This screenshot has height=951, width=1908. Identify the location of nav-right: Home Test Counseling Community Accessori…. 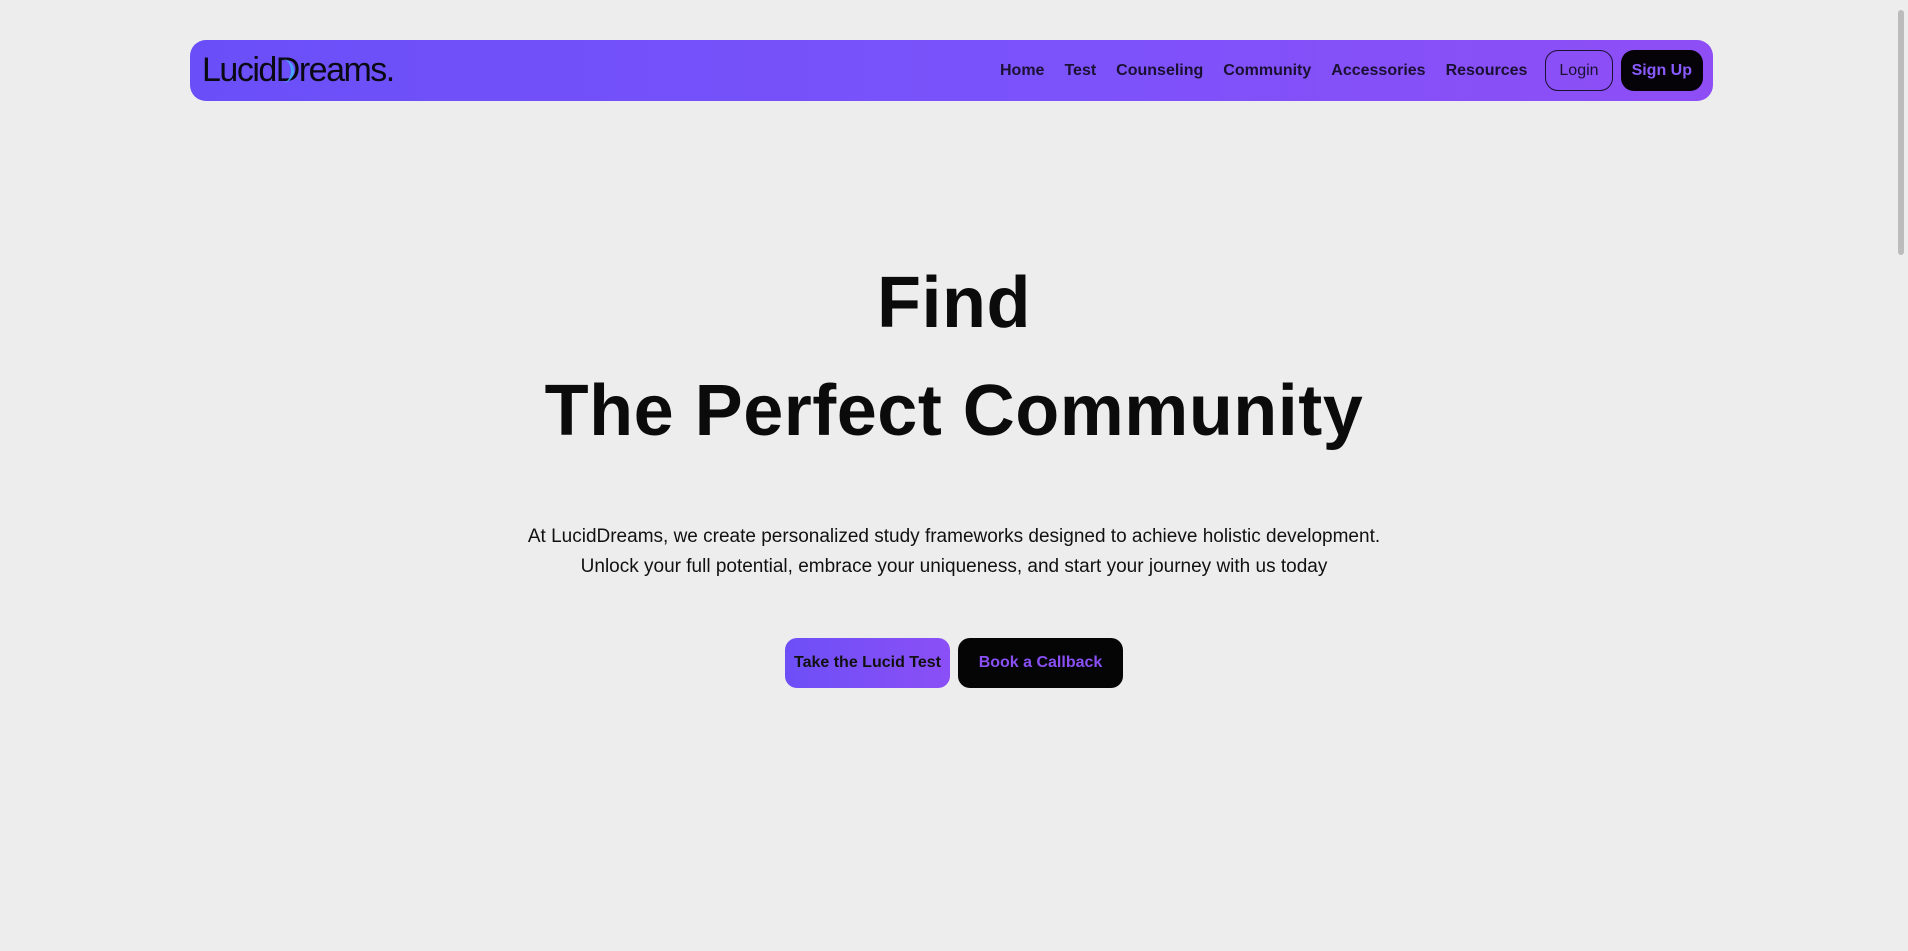
(1346, 70).